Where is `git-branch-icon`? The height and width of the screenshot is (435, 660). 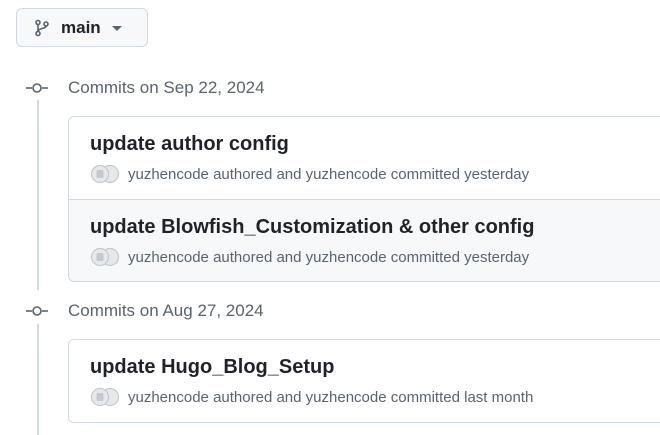
git-branch-icon is located at coordinates (42, 27).